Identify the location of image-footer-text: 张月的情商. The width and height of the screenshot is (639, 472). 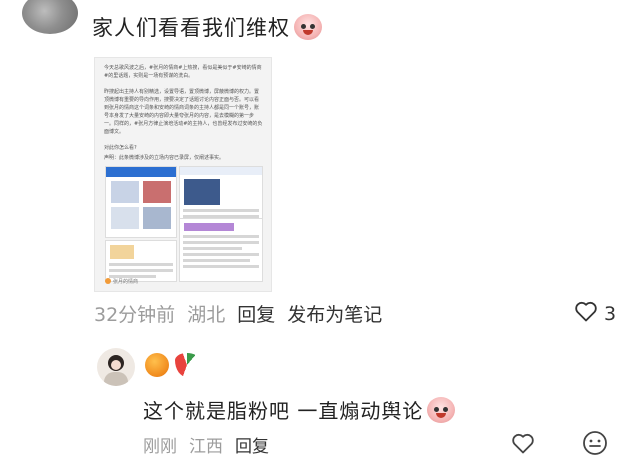
(126, 282).